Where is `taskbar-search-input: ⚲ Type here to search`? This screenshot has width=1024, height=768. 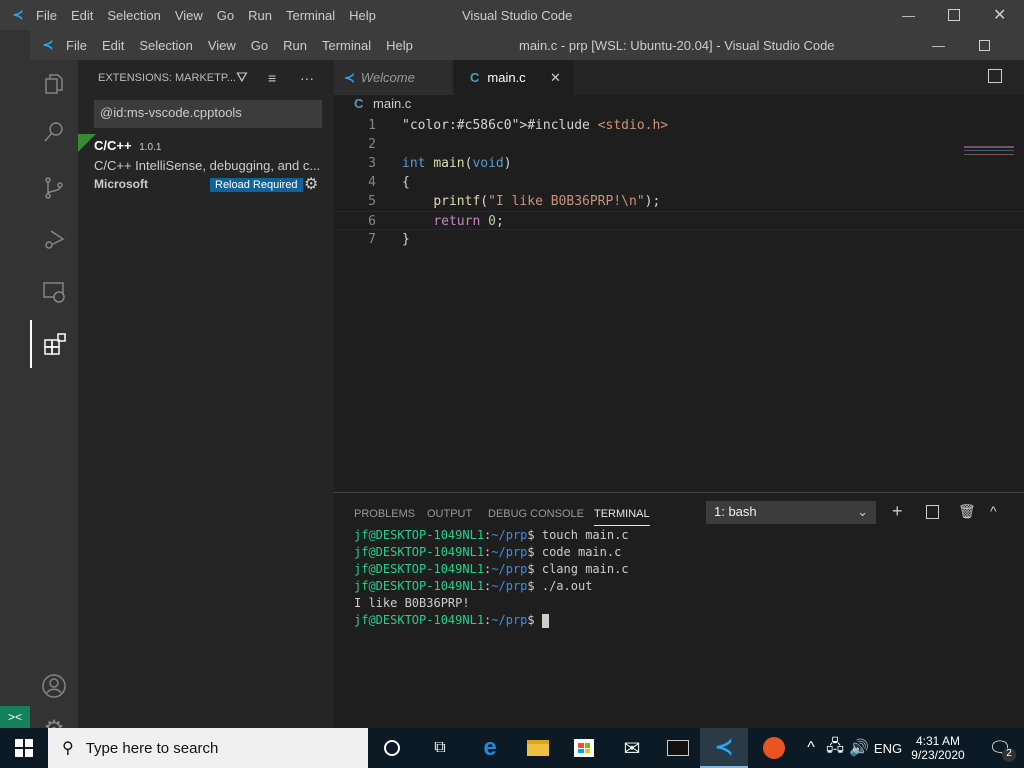
taskbar-search-input: ⚲ Type here to search is located at coordinates (208, 748).